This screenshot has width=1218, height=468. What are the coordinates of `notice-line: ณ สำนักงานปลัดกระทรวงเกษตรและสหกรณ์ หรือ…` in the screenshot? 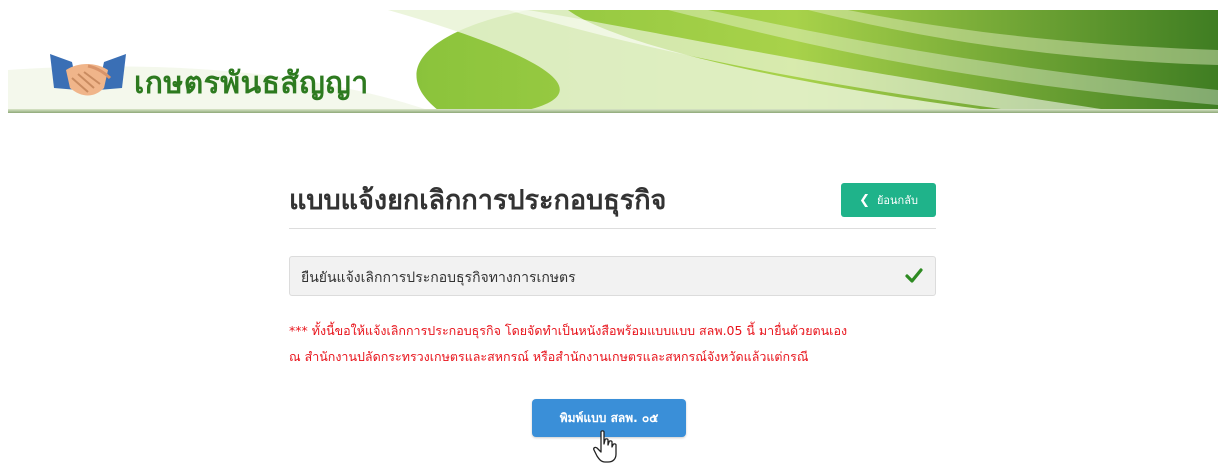 It's located at (549, 356).